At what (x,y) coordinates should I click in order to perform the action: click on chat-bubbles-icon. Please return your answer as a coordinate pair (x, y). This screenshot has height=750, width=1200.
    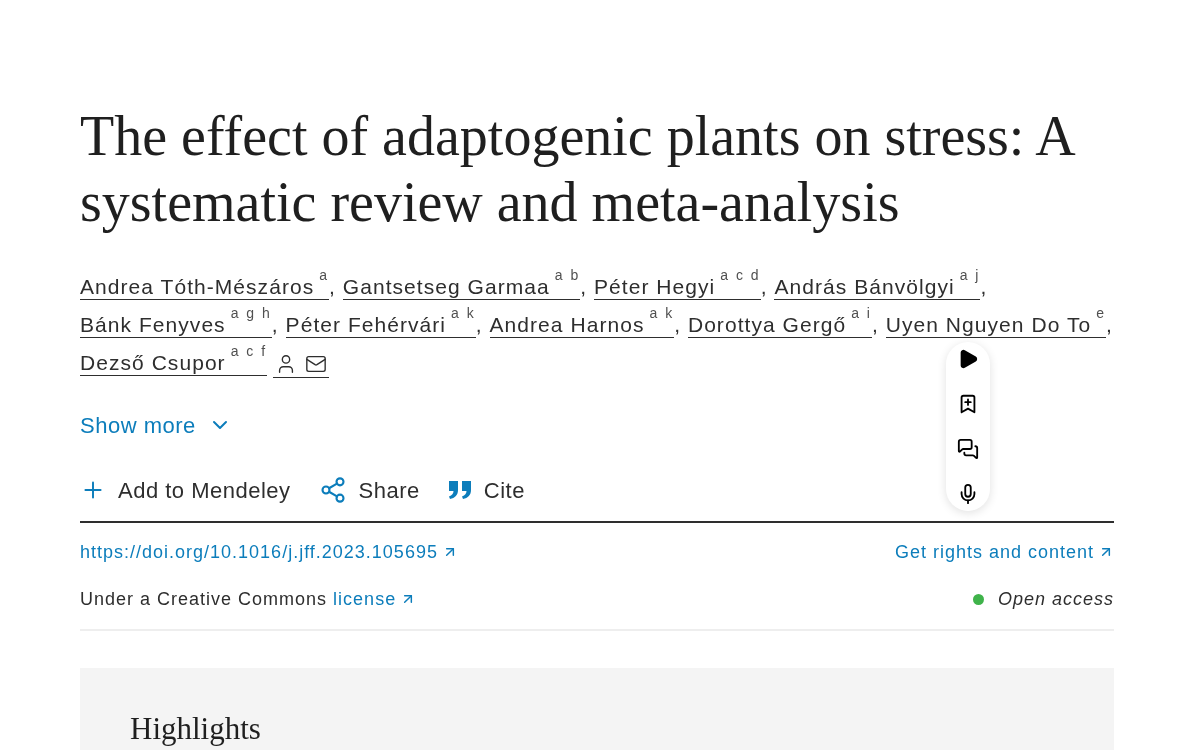
    Looking at the image, I should click on (968, 449).